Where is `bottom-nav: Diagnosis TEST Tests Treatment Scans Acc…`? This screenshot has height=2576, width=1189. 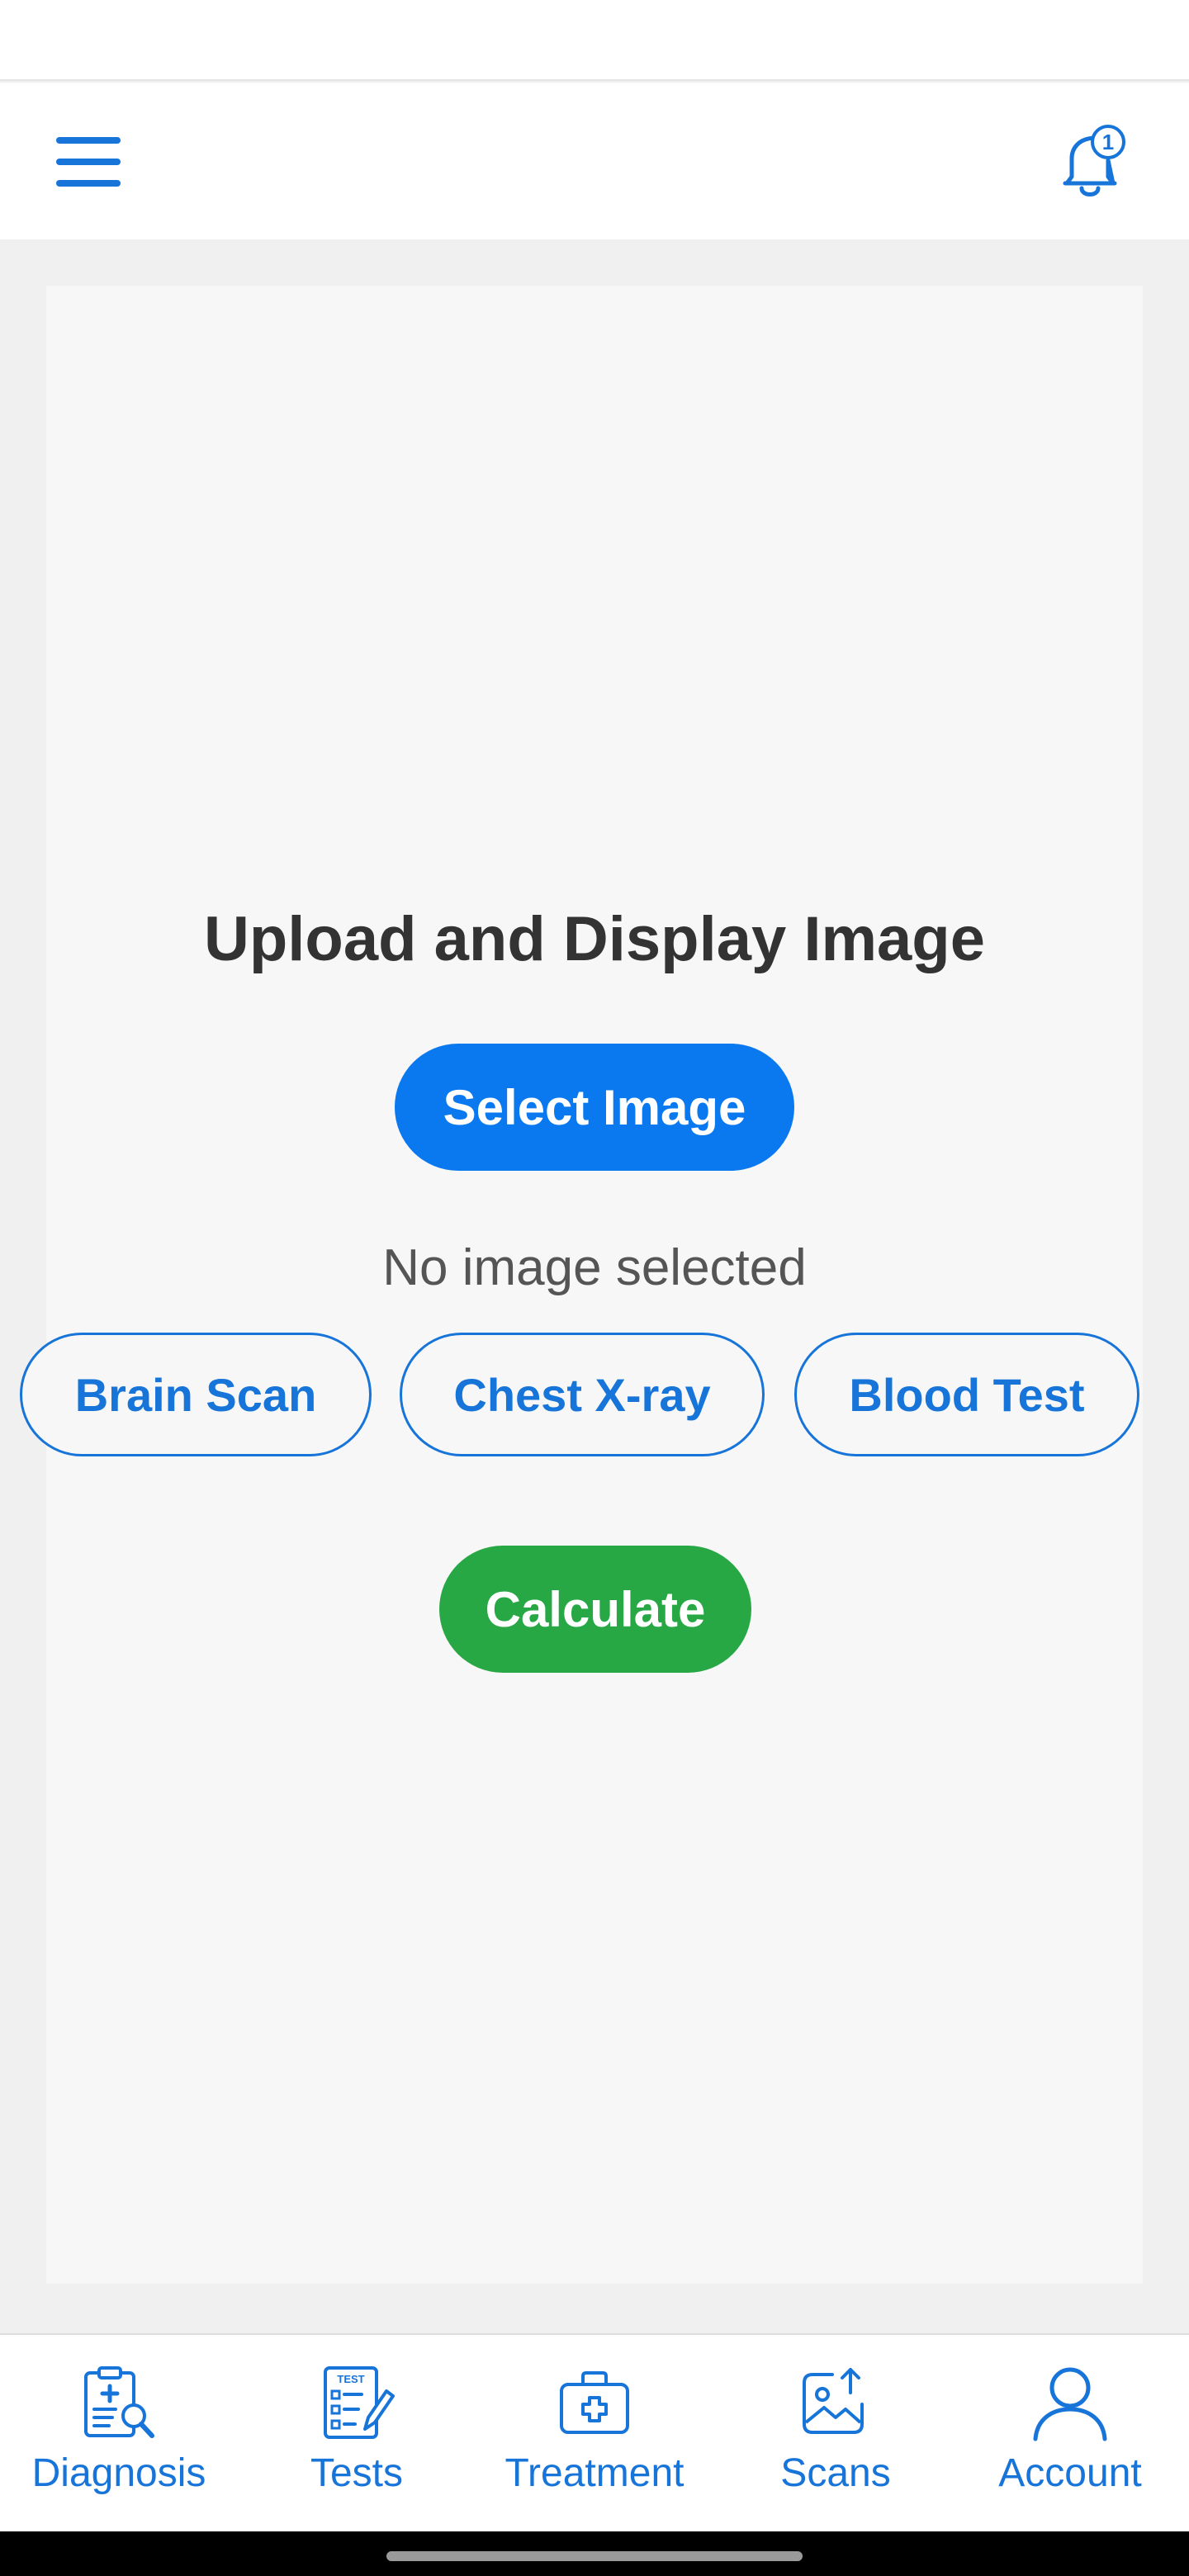
bottom-nav: Diagnosis TEST Tests Treatment Scans Acc… is located at coordinates (594, 2432).